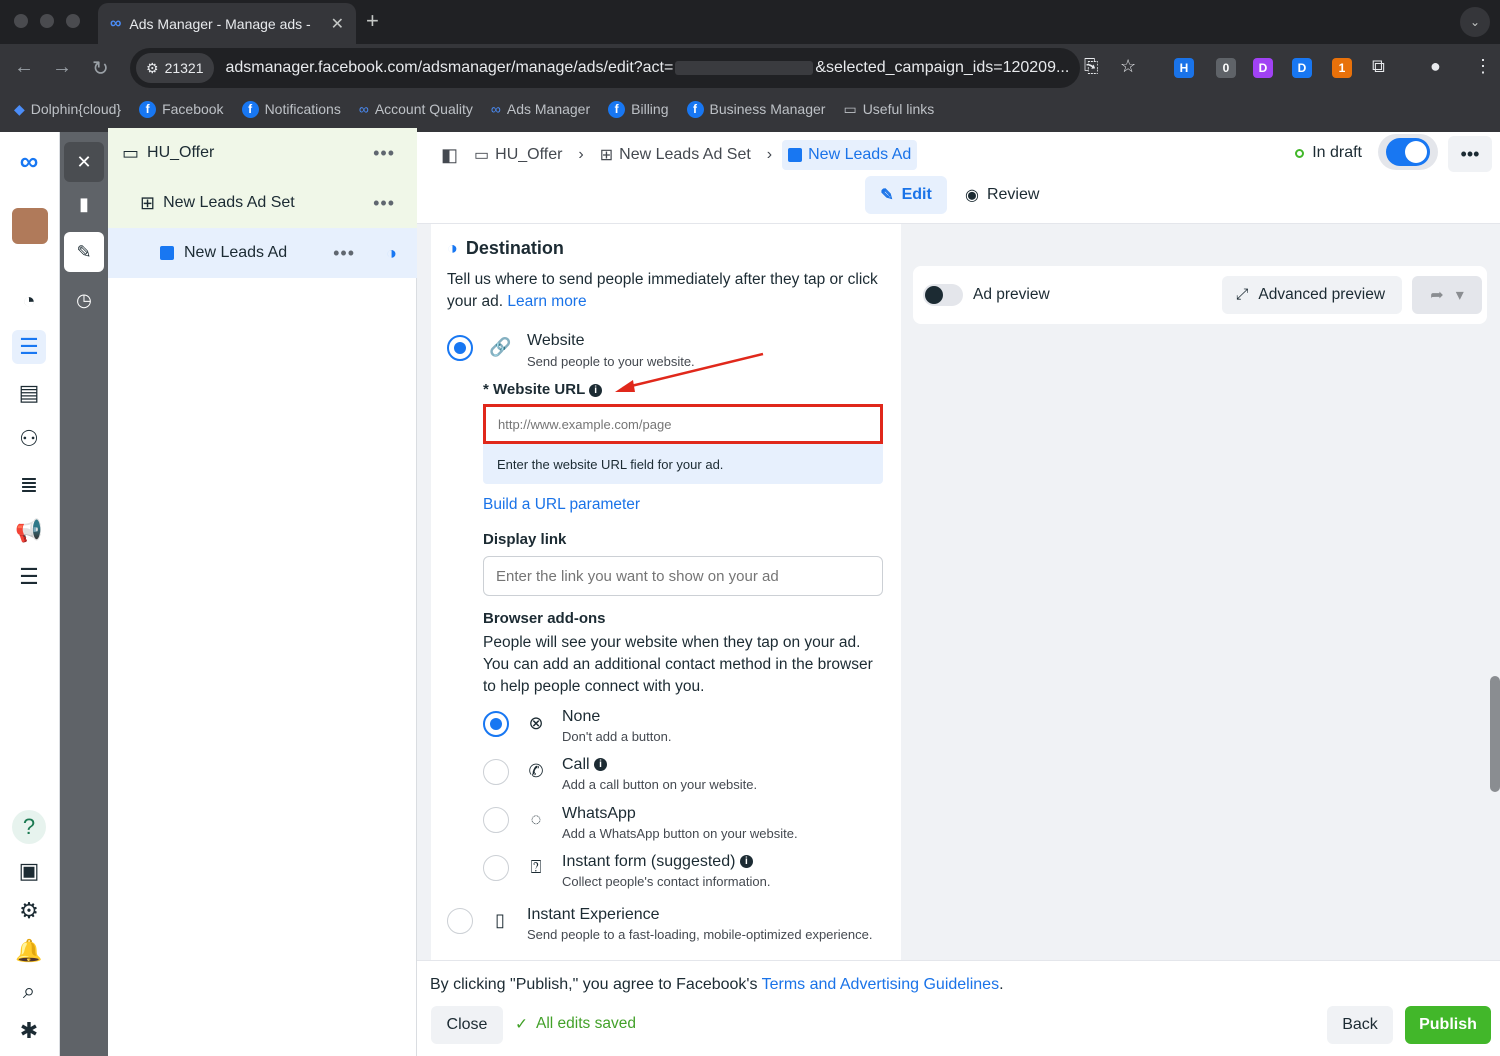 This screenshot has width=1500, height=1056. What do you see at coordinates (29, 393) in the screenshot?
I see `catalog-icon: ▤` at bounding box center [29, 393].